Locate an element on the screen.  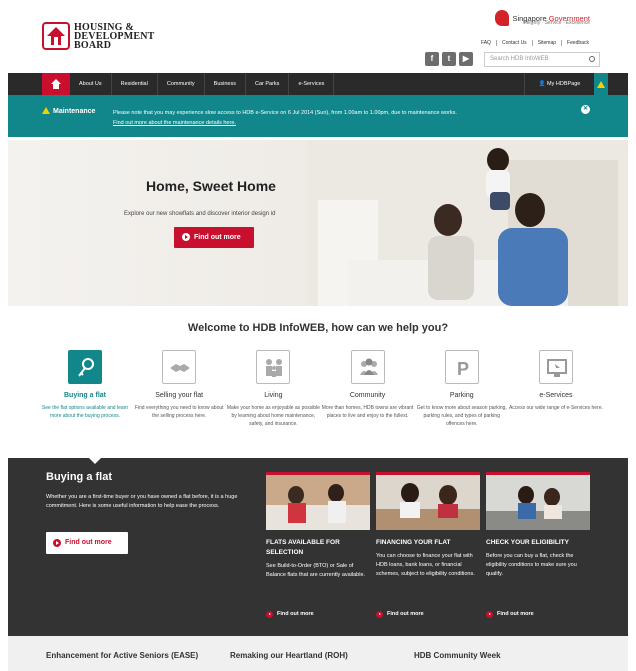
hdb-logo: HOUSING & DEVELOPMENT BOARD is located at coordinates (98, 36).